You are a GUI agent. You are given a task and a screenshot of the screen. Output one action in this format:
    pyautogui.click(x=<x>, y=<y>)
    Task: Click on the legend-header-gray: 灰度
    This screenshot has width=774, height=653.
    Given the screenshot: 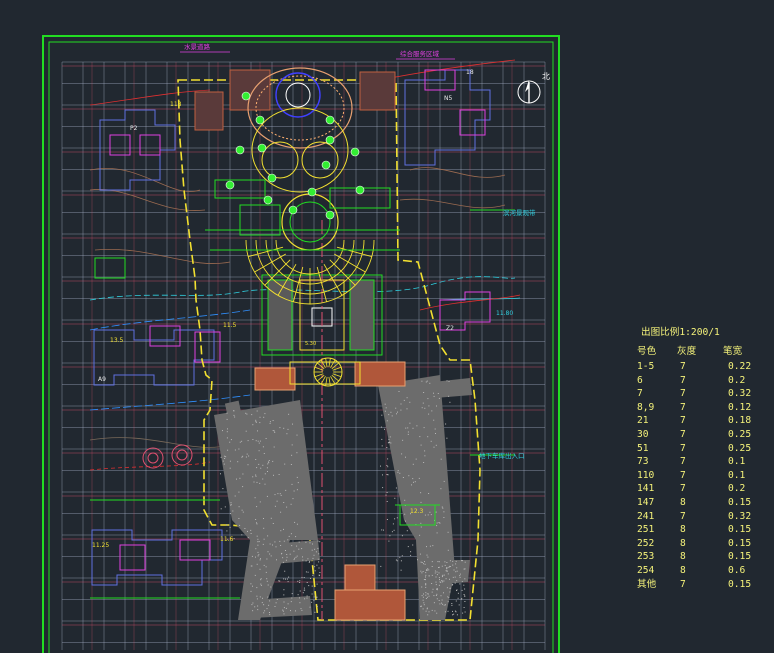 What is the action you would take?
    pyautogui.click(x=687, y=351)
    